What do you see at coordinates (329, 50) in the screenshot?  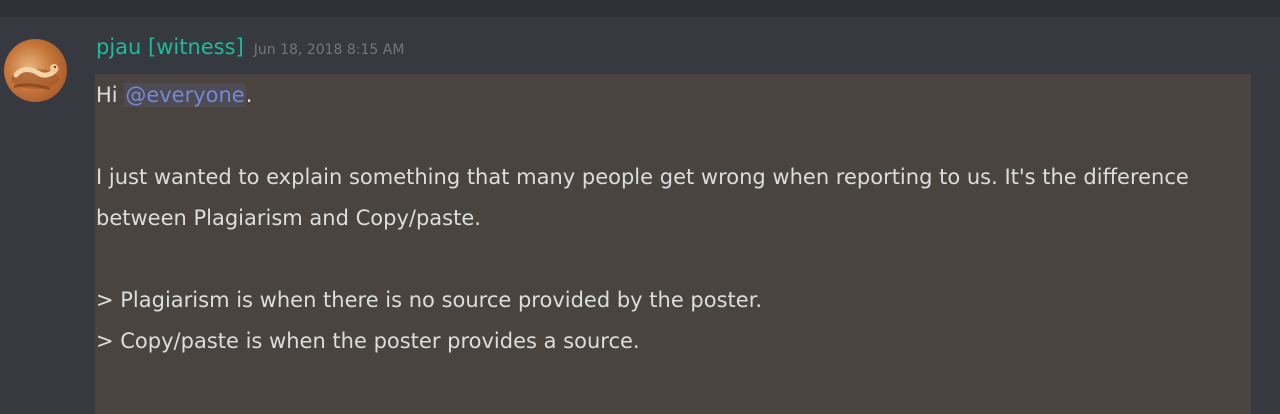 I see `message-timestamp: Jun 18, 2018 8:15 AM` at bounding box center [329, 50].